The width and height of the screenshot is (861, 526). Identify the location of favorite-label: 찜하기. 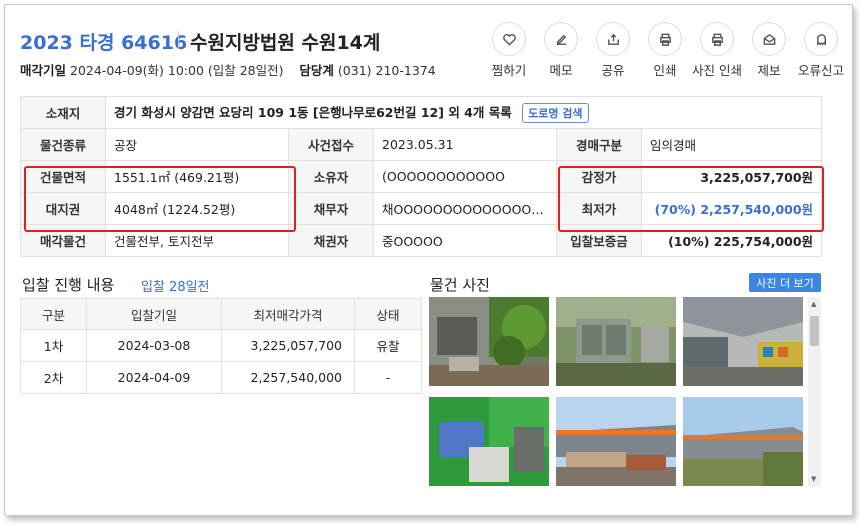
(509, 70).